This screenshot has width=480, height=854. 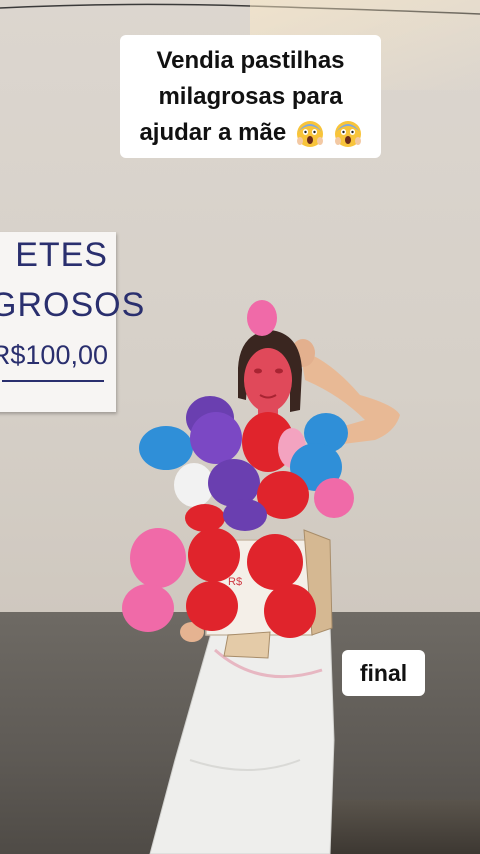 I want to click on svg-text: R$, so click(x=235, y=582).